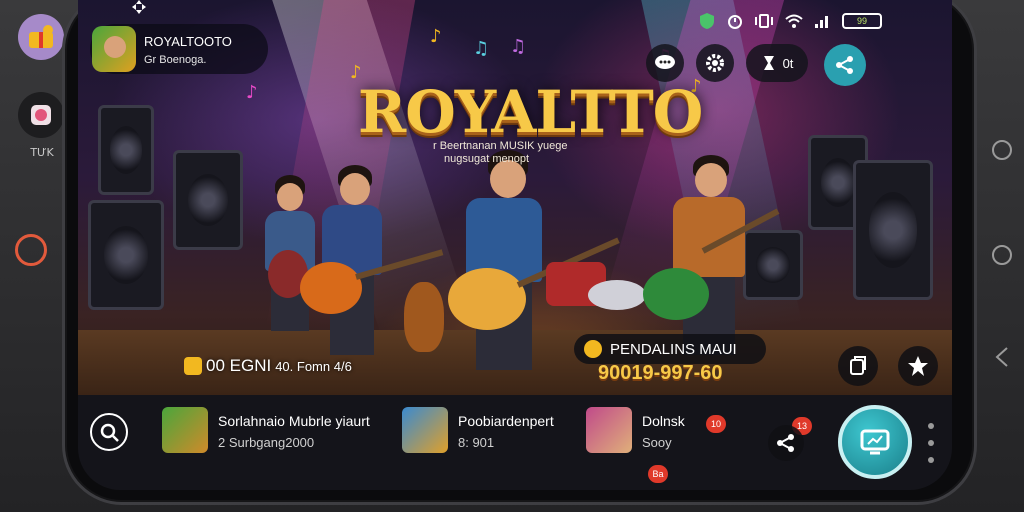  Describe the element at coordinates (593, 349) in the screenshot. I see `pending-icon` at that location.